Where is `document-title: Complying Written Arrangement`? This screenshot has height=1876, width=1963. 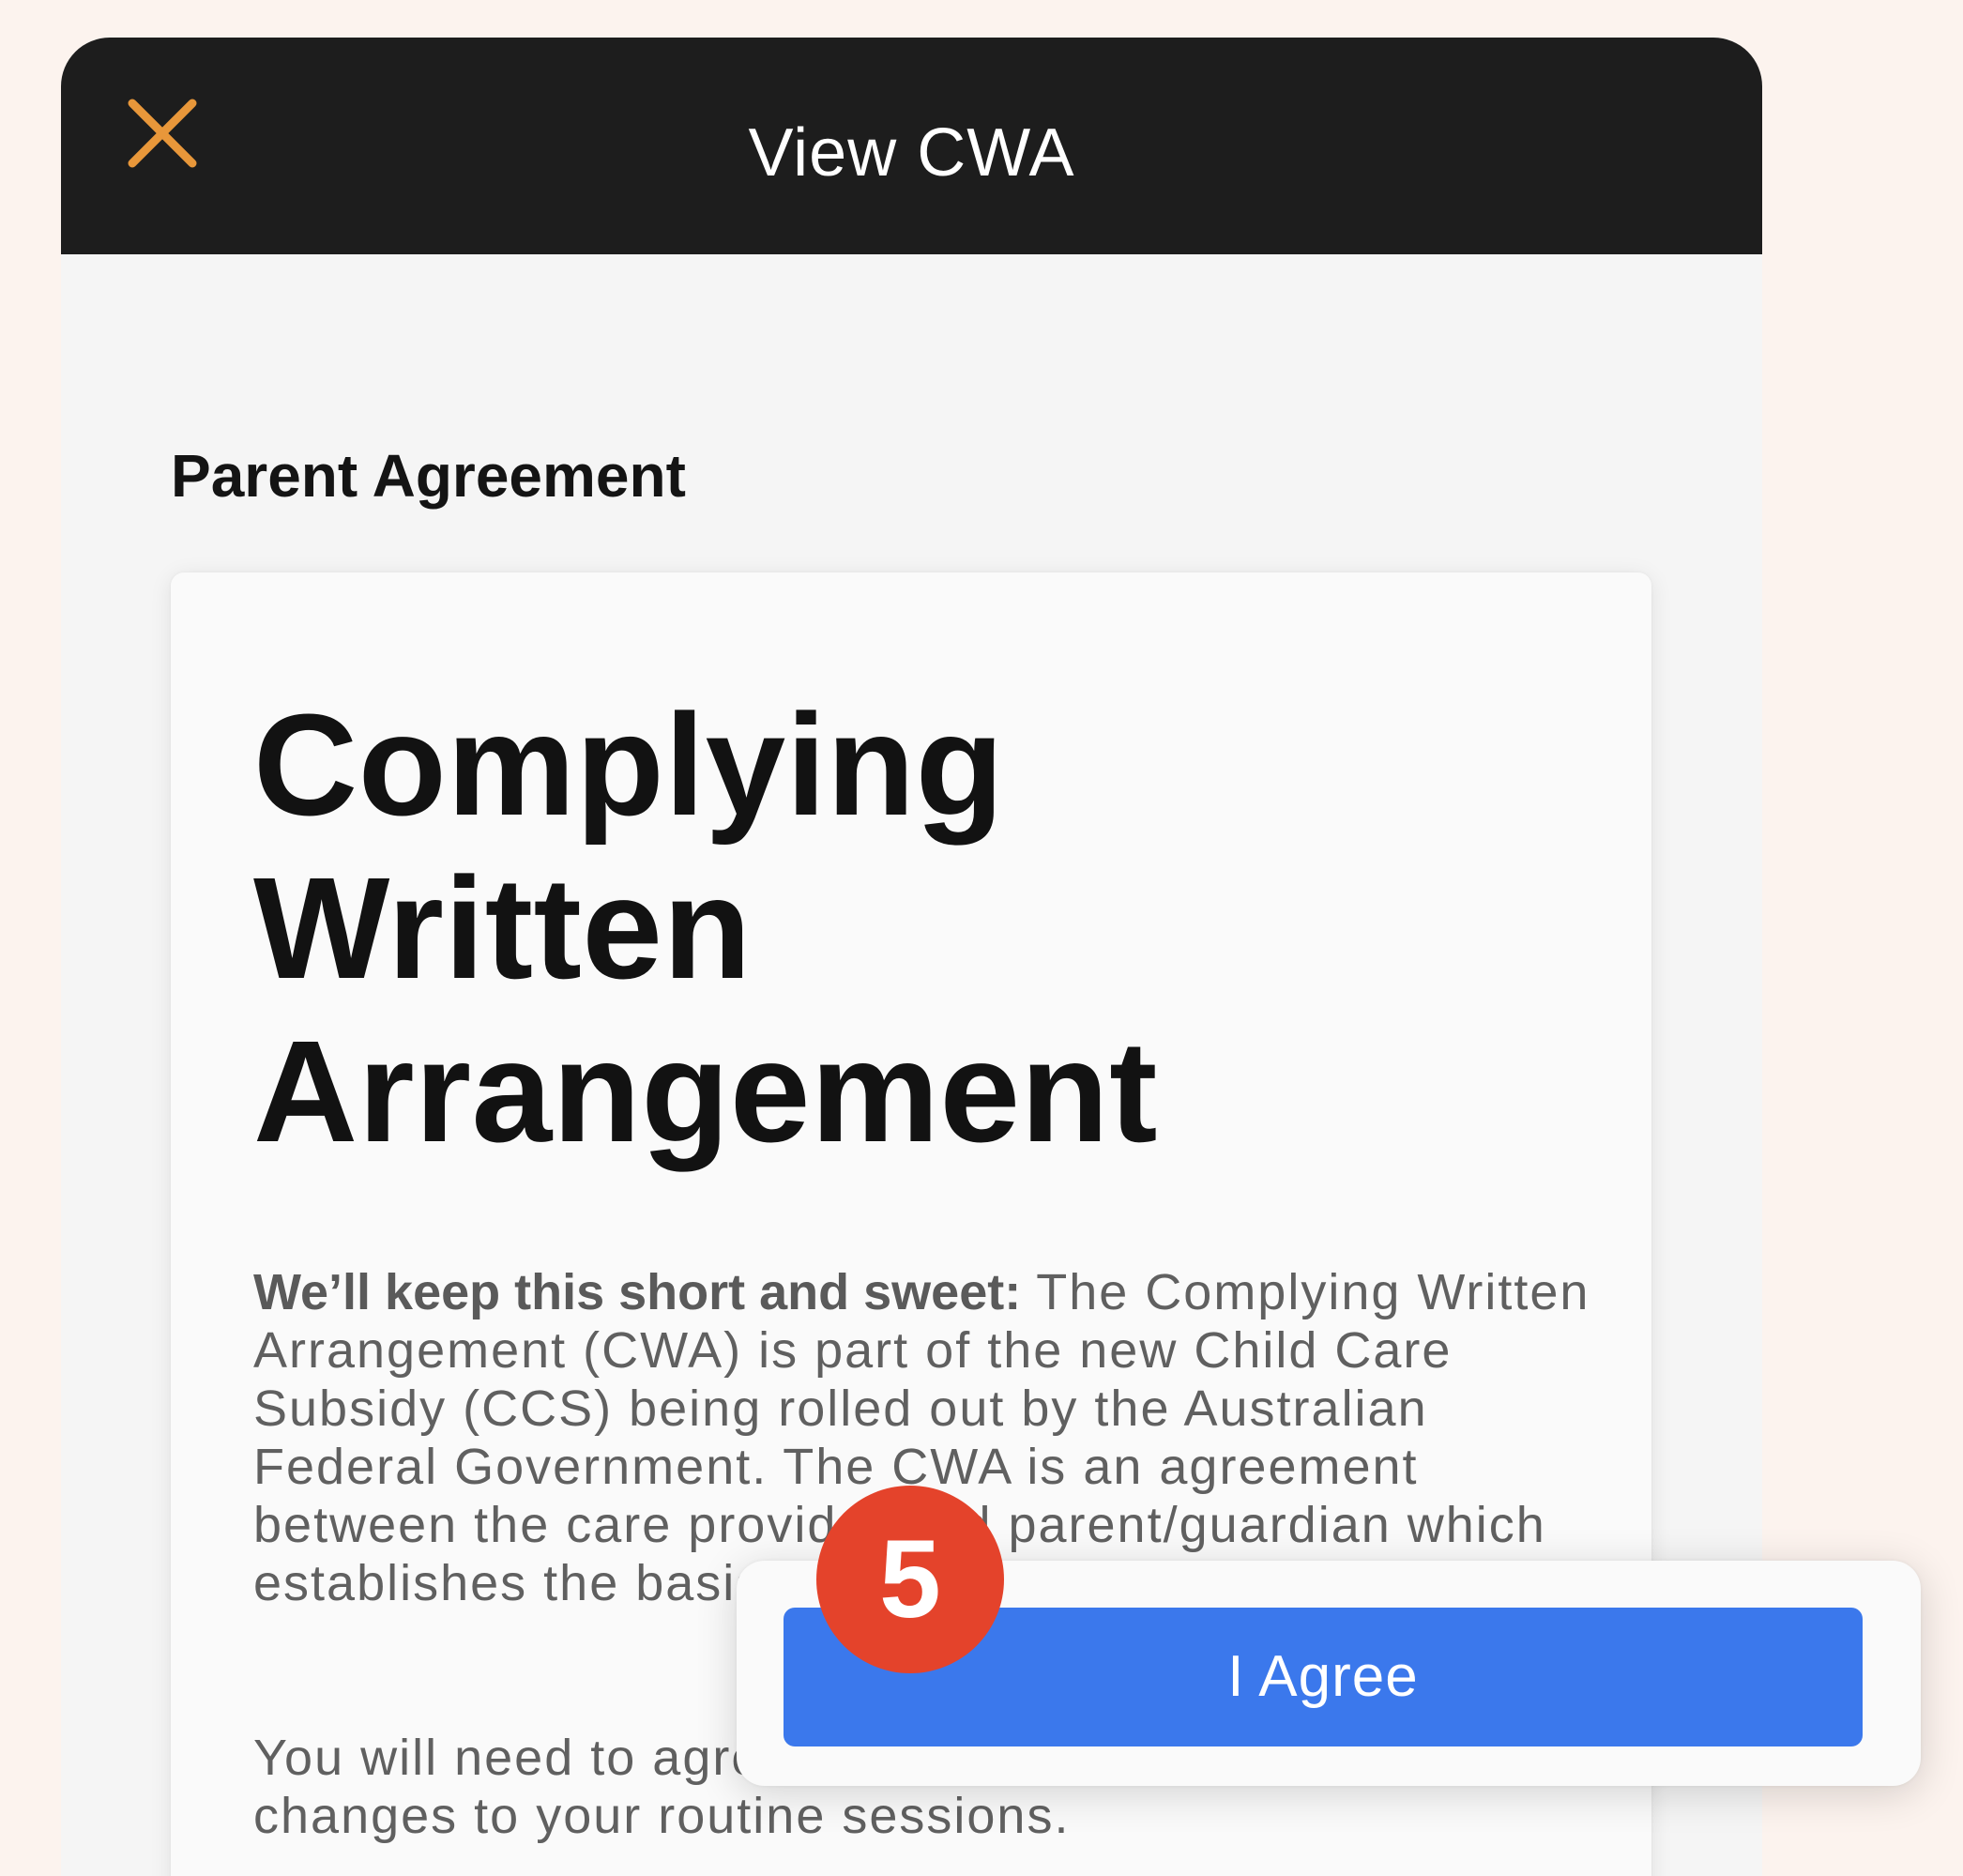
document-title: Complying Written Arrangement is located at coordinates (705, 928).